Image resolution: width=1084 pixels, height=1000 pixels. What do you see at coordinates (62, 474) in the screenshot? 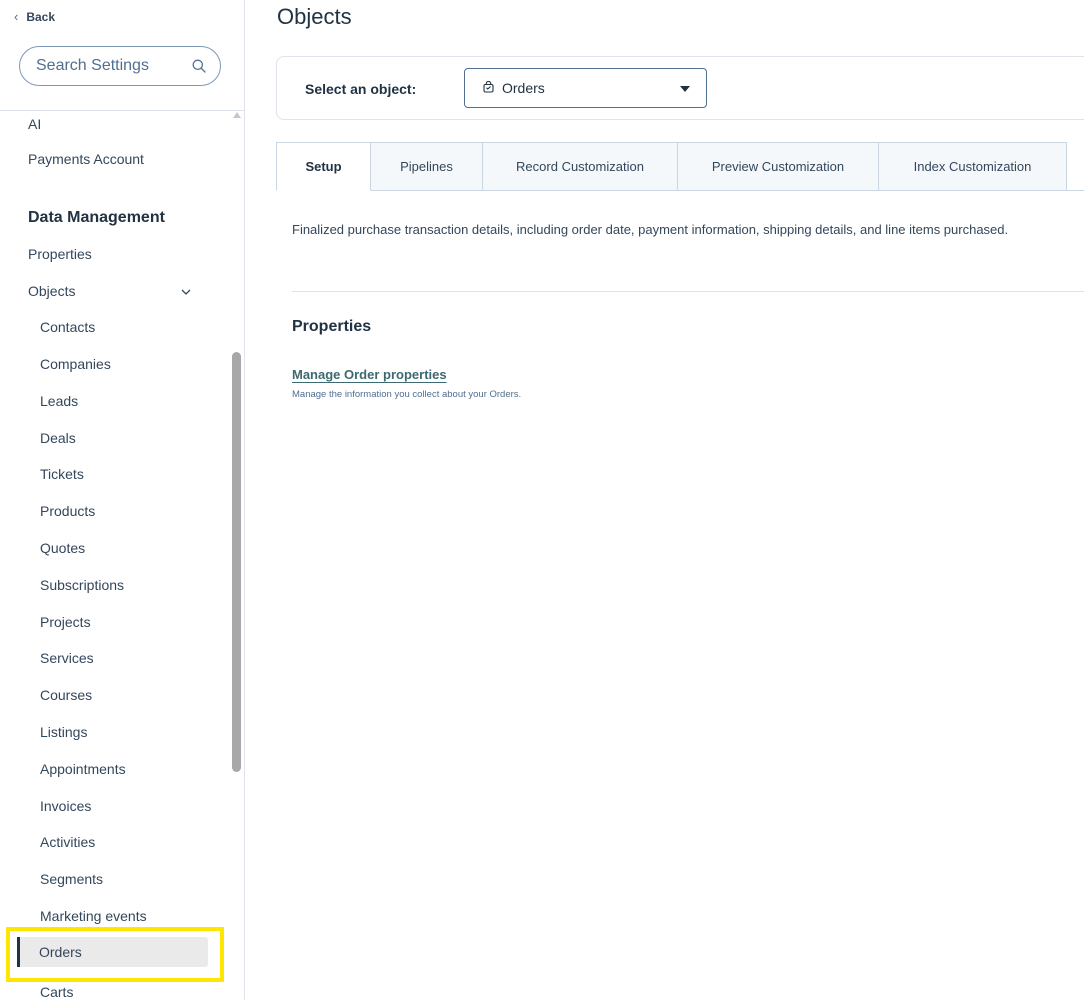
I see `sidebar-item-label: Tickets` at bounding box center [62, 474].